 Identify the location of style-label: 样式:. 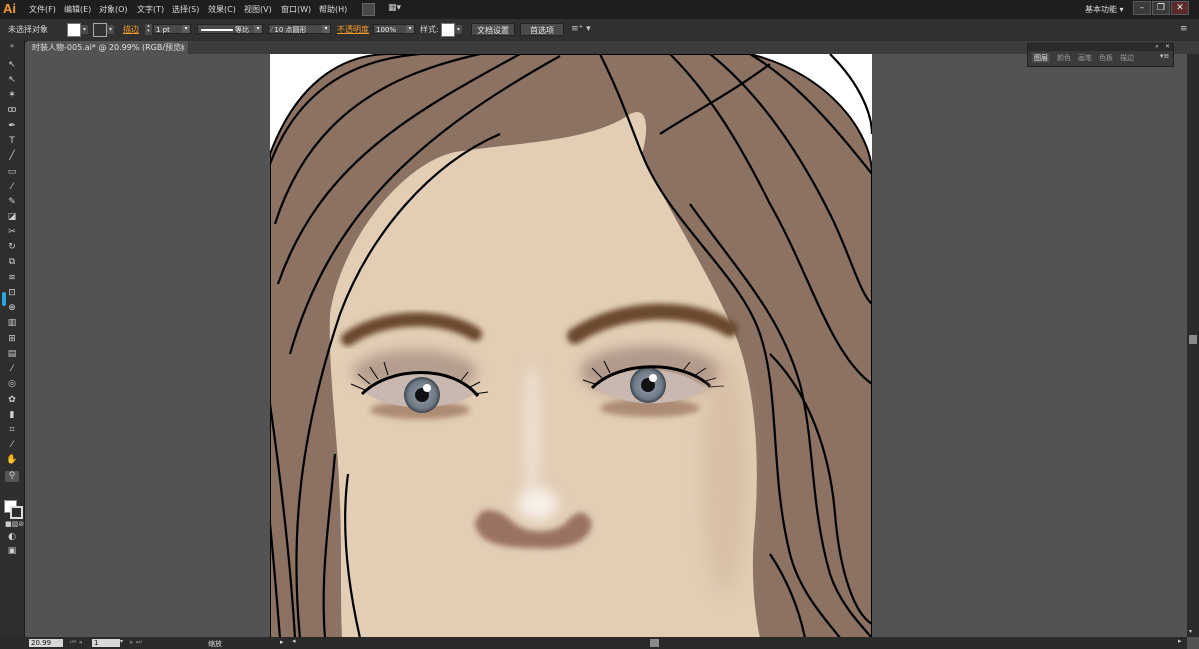
(429, 29).